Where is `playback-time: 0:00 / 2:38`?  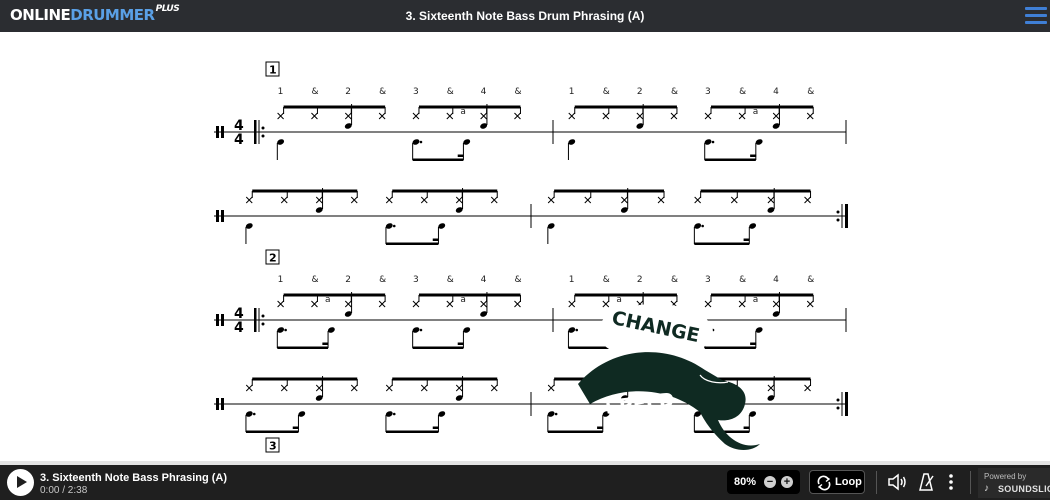 playback-time: 0:00 / 2:38 is located at coordinates (64, 490).